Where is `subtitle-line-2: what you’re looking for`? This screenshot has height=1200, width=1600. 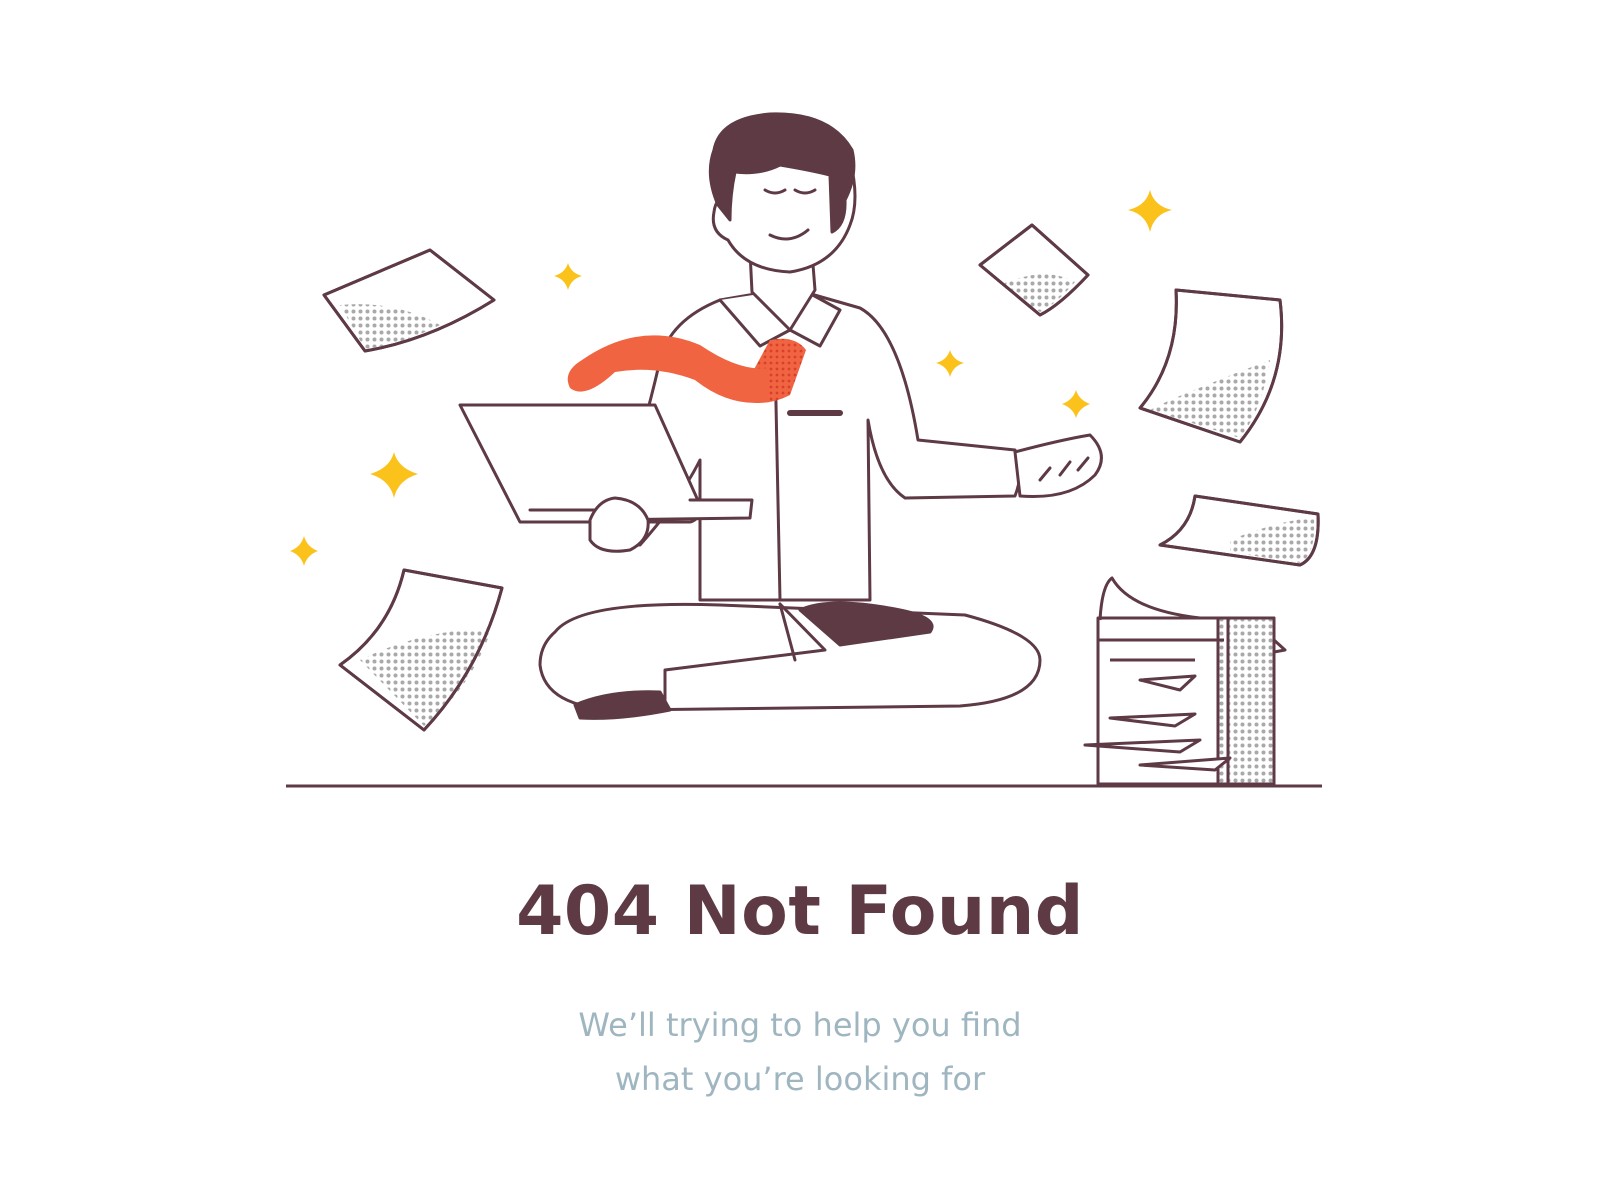 subtitle-line-2: what you’re looking for is located at coordinates (800, 1079).